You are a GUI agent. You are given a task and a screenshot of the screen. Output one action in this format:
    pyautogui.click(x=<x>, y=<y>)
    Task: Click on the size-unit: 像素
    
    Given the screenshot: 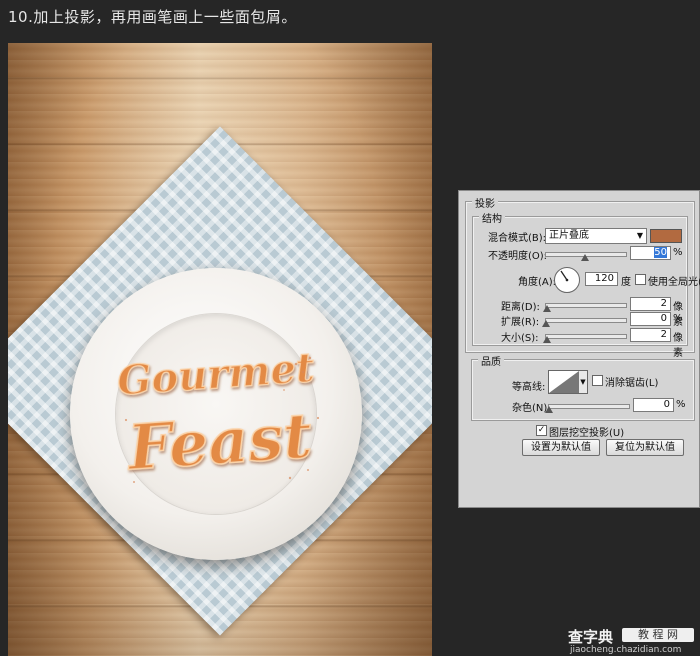 What is the action you would take?
    pyautogui.click(x=678, y=346)
    